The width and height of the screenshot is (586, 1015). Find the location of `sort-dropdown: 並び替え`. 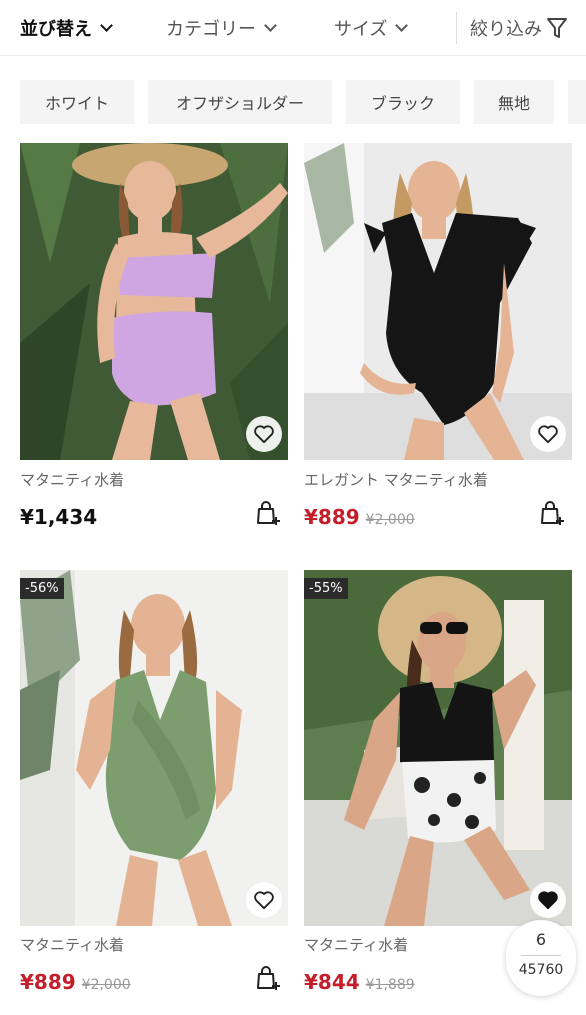

sort-dropdown: 並び替え is located at coordinates (66, 28).